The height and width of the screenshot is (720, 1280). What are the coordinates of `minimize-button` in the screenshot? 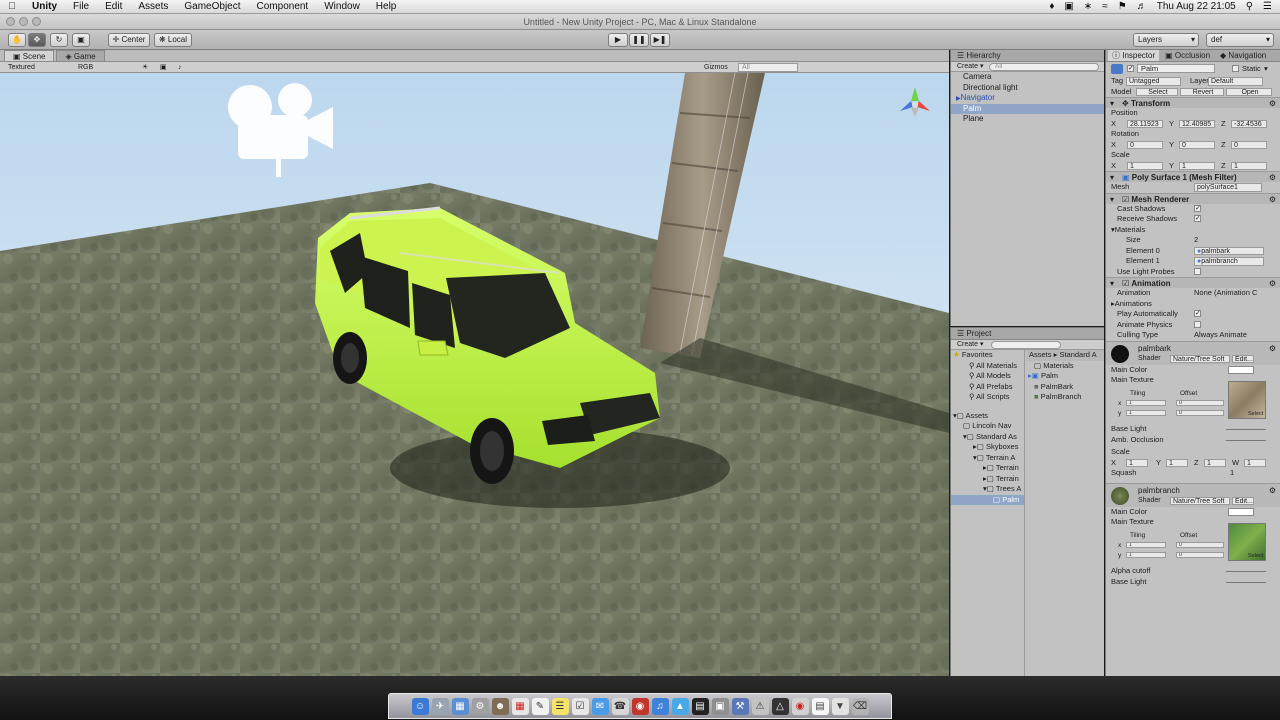 It's located at (23, 21).